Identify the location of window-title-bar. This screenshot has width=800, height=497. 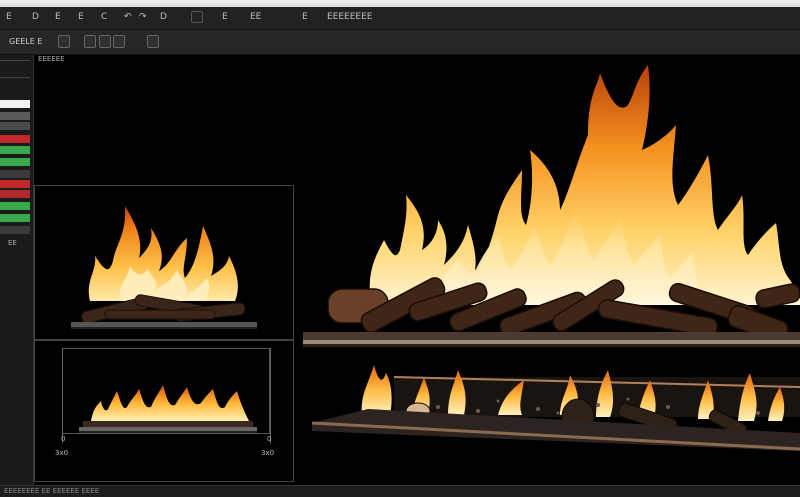
(400, 3).